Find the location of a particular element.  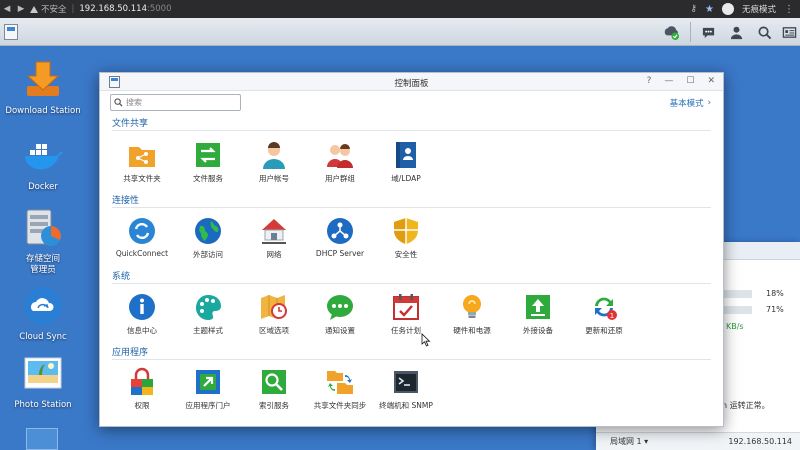

search-icon is located at coordinates (764, 32).